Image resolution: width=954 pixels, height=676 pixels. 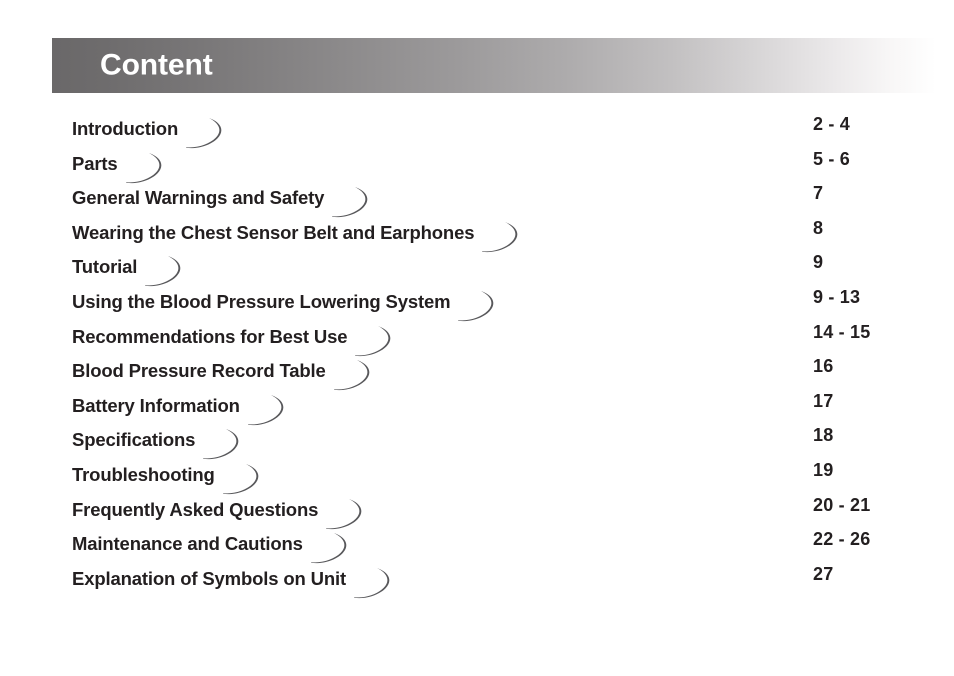 I want to click on toc-entry-label: Parts, so click(x=95, y=163).